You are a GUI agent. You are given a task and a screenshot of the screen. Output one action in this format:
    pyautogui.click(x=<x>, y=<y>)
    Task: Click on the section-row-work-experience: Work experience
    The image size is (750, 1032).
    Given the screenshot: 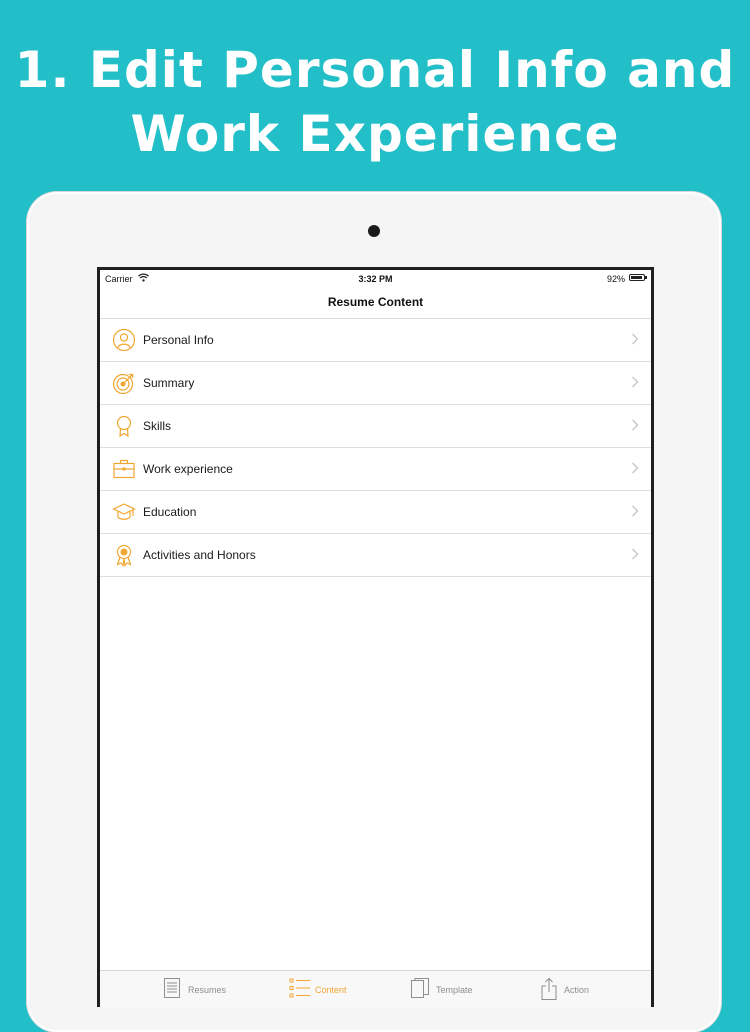 What is the action you would take?
    pyautogui.click(x=375, y=469)
    